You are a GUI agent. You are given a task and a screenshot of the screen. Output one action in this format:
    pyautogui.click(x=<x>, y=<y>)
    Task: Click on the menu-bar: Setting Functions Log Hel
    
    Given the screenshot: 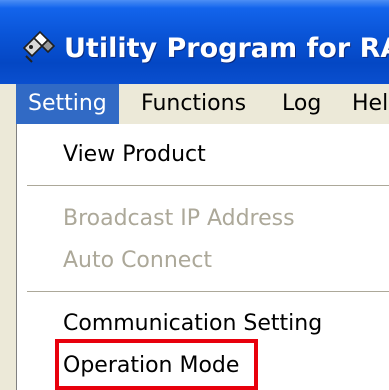 What is the action you would take?
    pyautogui.click(x=194, y=104)
    